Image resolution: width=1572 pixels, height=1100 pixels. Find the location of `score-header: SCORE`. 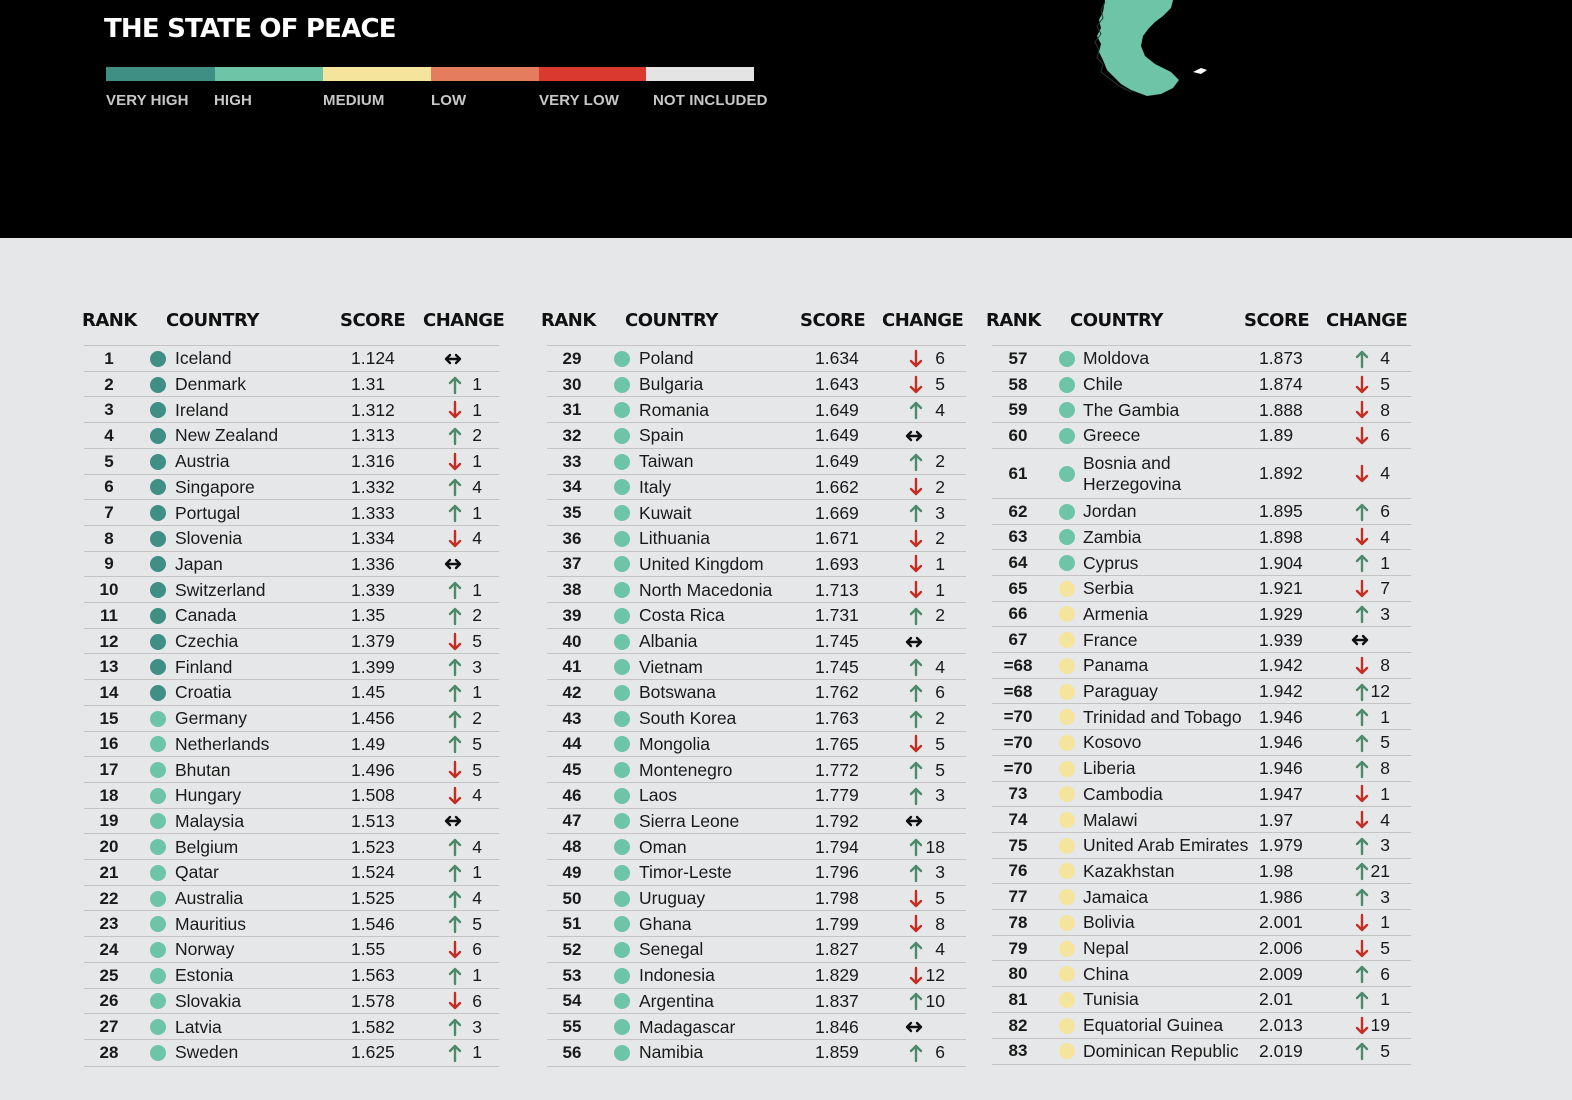

score-header: SCORE is located at coordinates (833, 320).